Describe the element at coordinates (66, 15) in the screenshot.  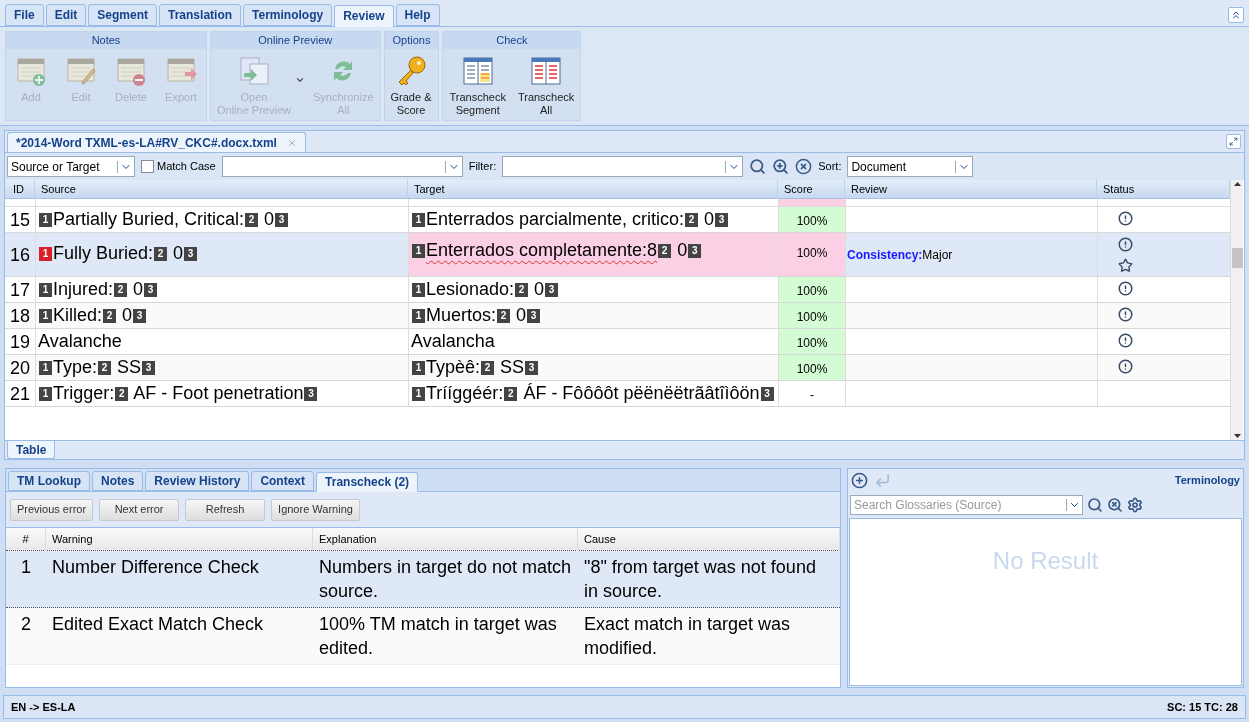
I see `menu-tab: Edit` at that location.